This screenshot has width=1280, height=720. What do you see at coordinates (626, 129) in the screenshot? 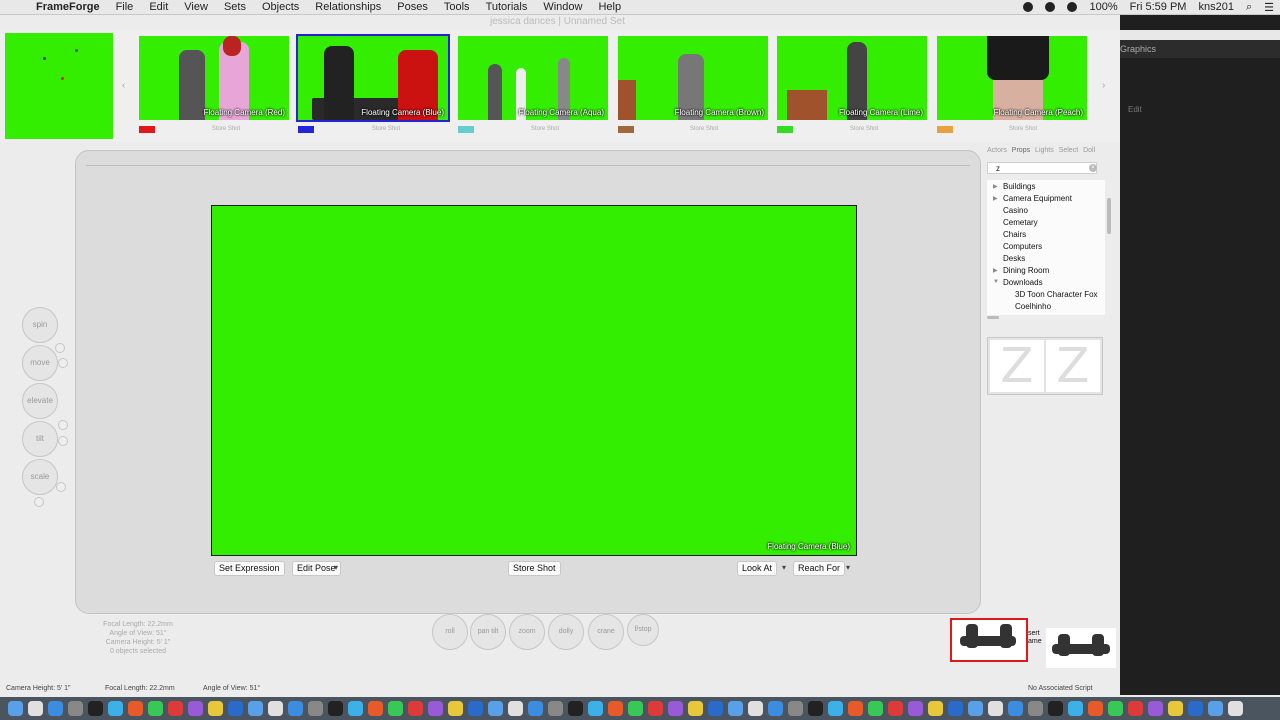
I see `camera-tag-brown` at bounding box center [626, 129].